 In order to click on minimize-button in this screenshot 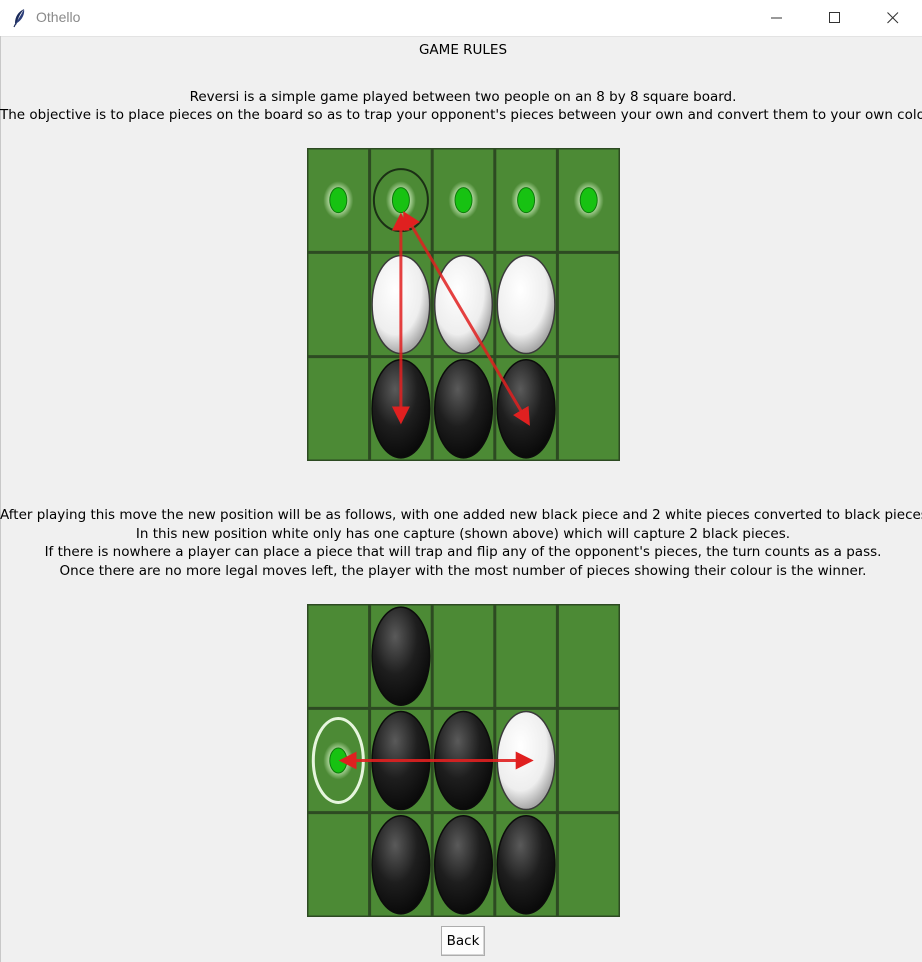, I will do `click(777, 18)`.